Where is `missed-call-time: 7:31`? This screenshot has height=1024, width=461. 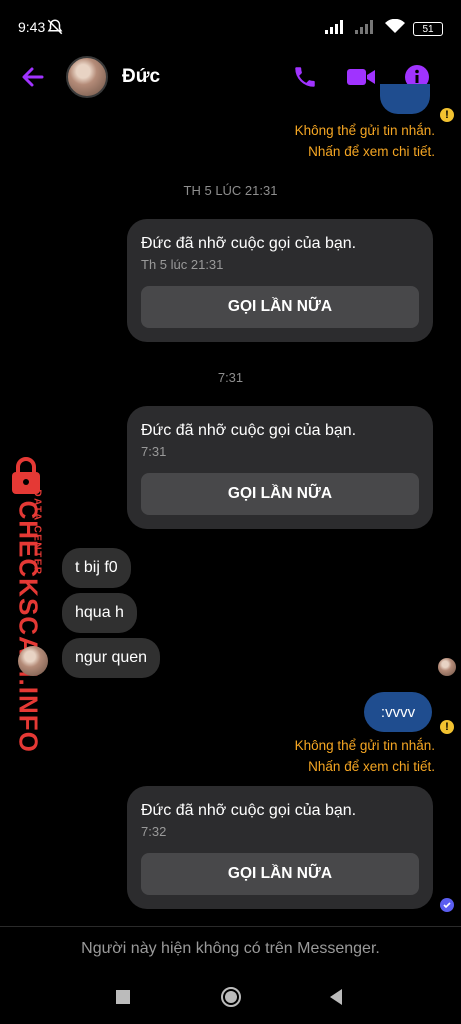
missed-call-time: 7:31 is located at coordinates (154, 451).